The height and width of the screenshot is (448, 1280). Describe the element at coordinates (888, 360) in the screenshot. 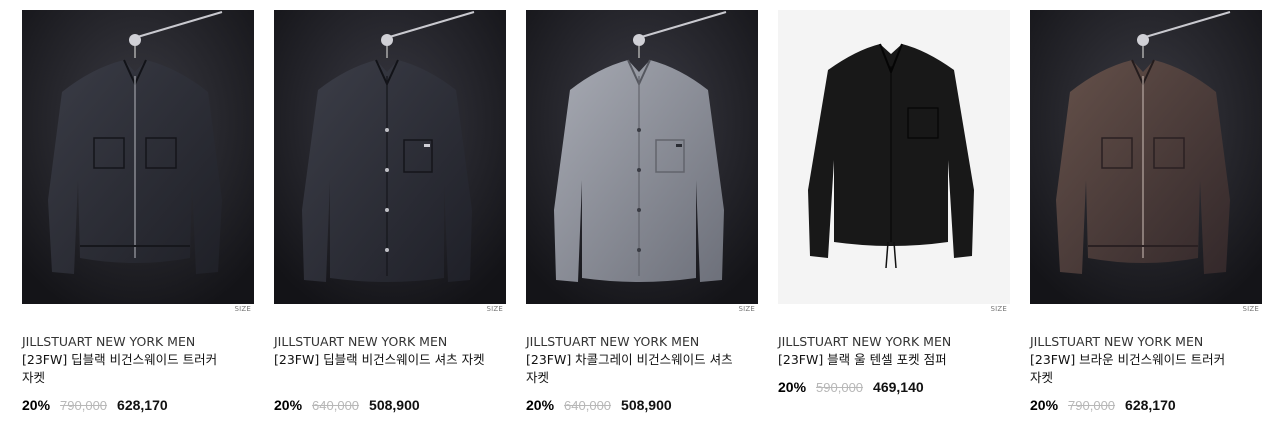

I see `product-name: [23FW] 블랙 울 텐셀 포켓 점퍼` at that location.